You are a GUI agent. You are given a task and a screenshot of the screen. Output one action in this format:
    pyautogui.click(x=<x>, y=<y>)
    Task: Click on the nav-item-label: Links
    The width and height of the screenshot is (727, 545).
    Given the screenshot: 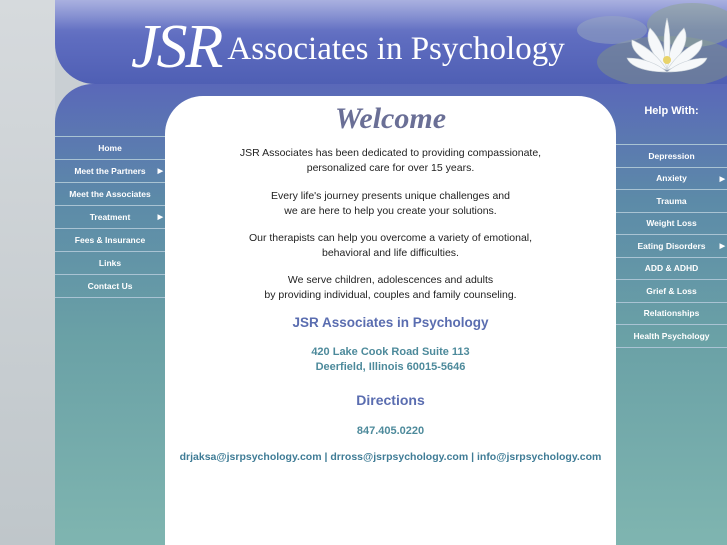 What is the action you would take?
    pyautogui.click(x=110, y=263)
    